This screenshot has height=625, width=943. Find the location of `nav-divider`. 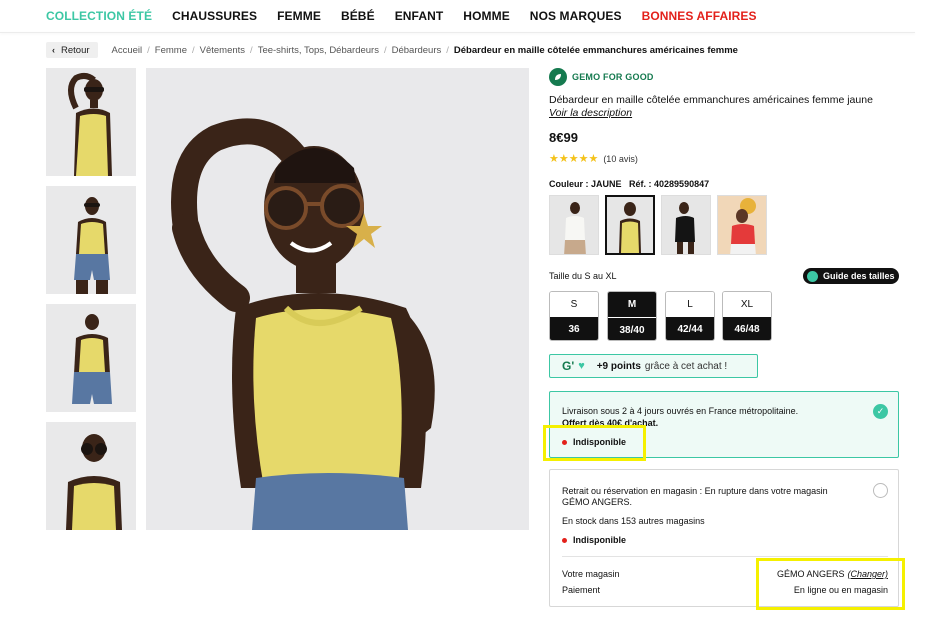

nav-divider is located at coordinates (457, 32).